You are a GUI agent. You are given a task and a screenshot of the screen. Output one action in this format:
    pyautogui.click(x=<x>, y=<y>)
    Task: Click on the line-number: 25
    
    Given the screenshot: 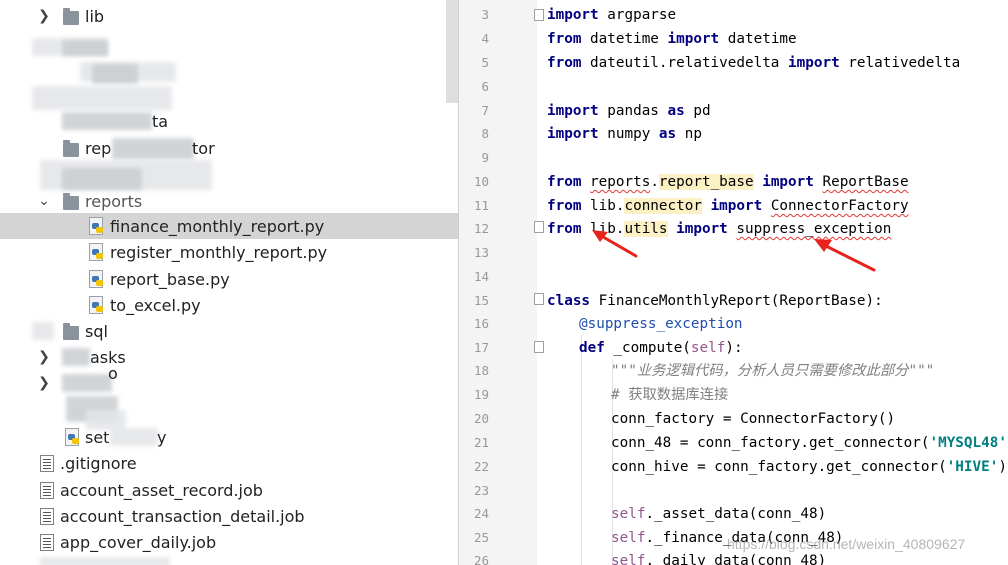 What is the action you would take?
    pyautogui.click(x=481, y=537)
    